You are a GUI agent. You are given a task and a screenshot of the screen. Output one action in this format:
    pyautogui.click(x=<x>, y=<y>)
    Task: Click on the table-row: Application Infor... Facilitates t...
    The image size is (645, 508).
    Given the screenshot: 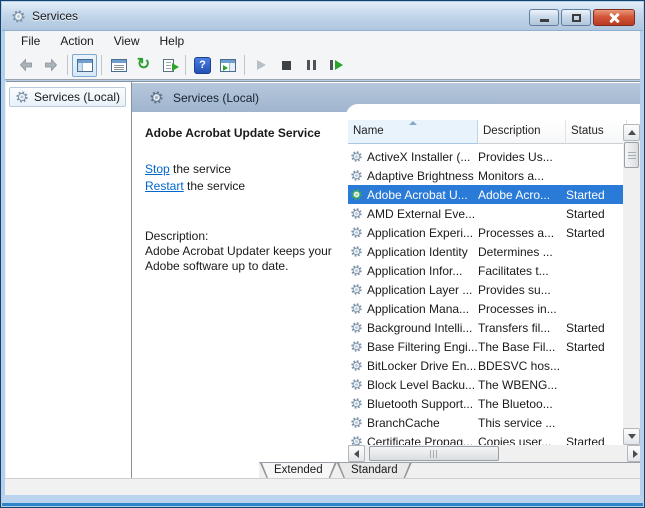 What is the action you would take?
    pyautogui.click(x=487, y=270)
    